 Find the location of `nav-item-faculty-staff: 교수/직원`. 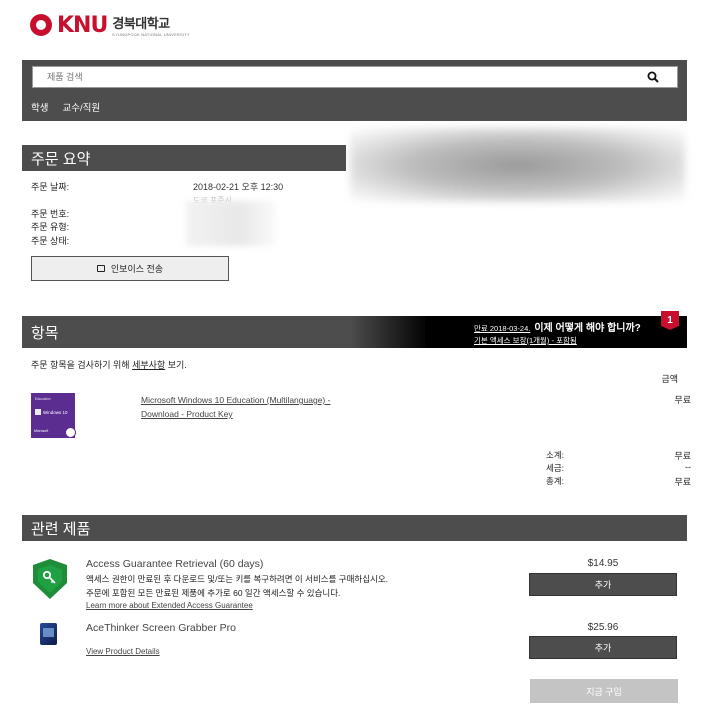

nav-item-faculty-staff: 교수/직원 is located at coordinates (81, 107).